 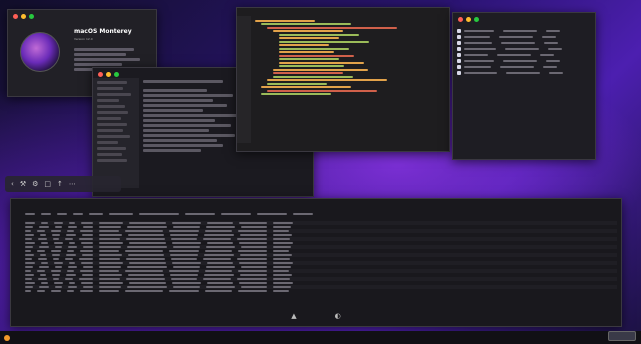 I want to click on code-editor-window, so click(x=343, y=79).